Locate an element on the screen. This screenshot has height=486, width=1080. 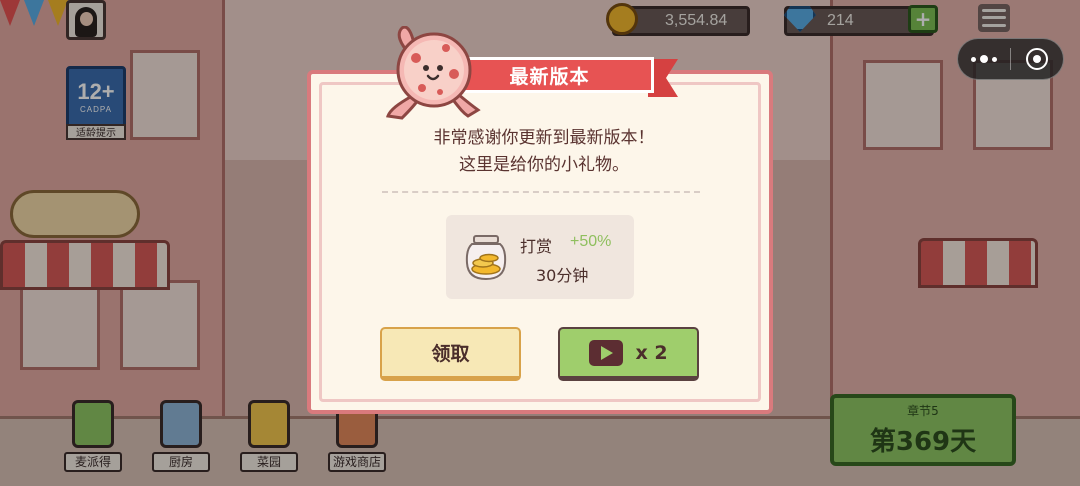
dialog-message-line1: 非常感谢你更新到最新版本！ is located at coordinates (544, 138).